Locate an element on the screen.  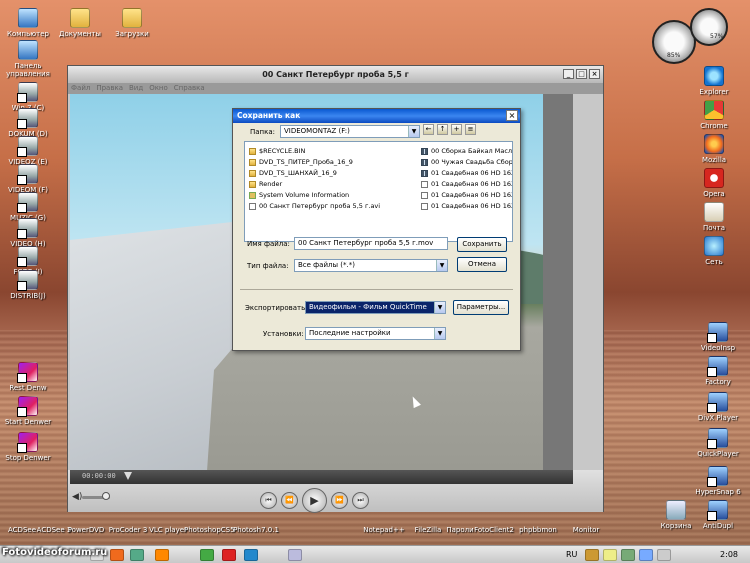
desktop-bottom-icon: Notepad++ is located at coordinates (384, 530).